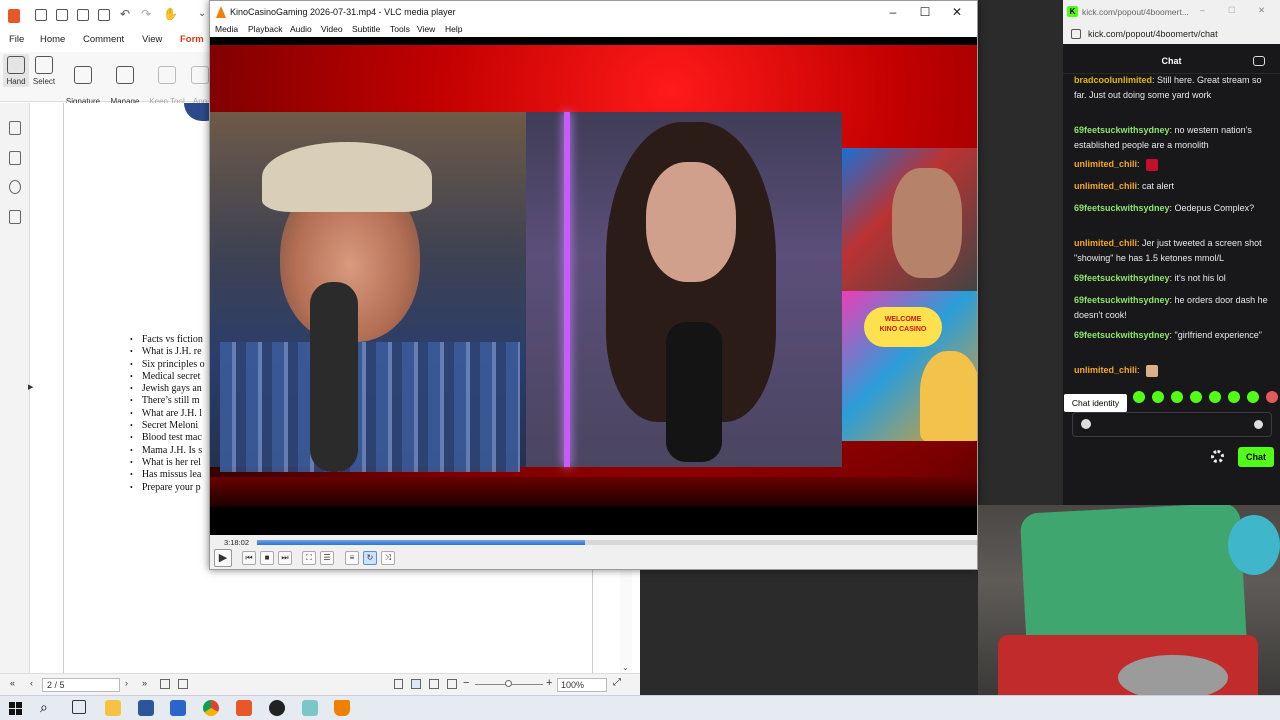 Image resolution: width=1280 pixels, height=720 pixels. What do you see at coordinates (178, 708) in the screenshot?
I see `powershell-icon` at bounding box center [178, 708].